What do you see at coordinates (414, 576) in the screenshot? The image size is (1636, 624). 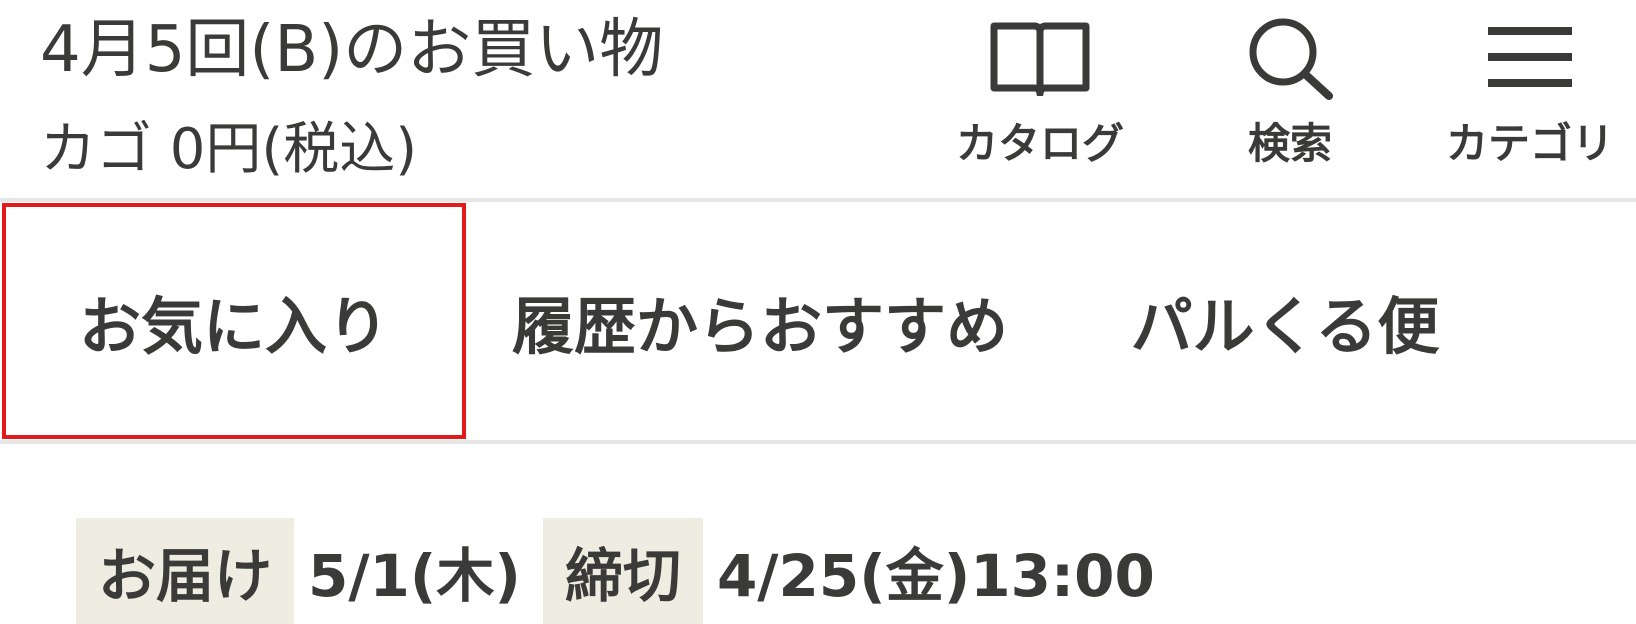 I see `delivery-date: 5/1(木)` at bounding box center [414, 576].